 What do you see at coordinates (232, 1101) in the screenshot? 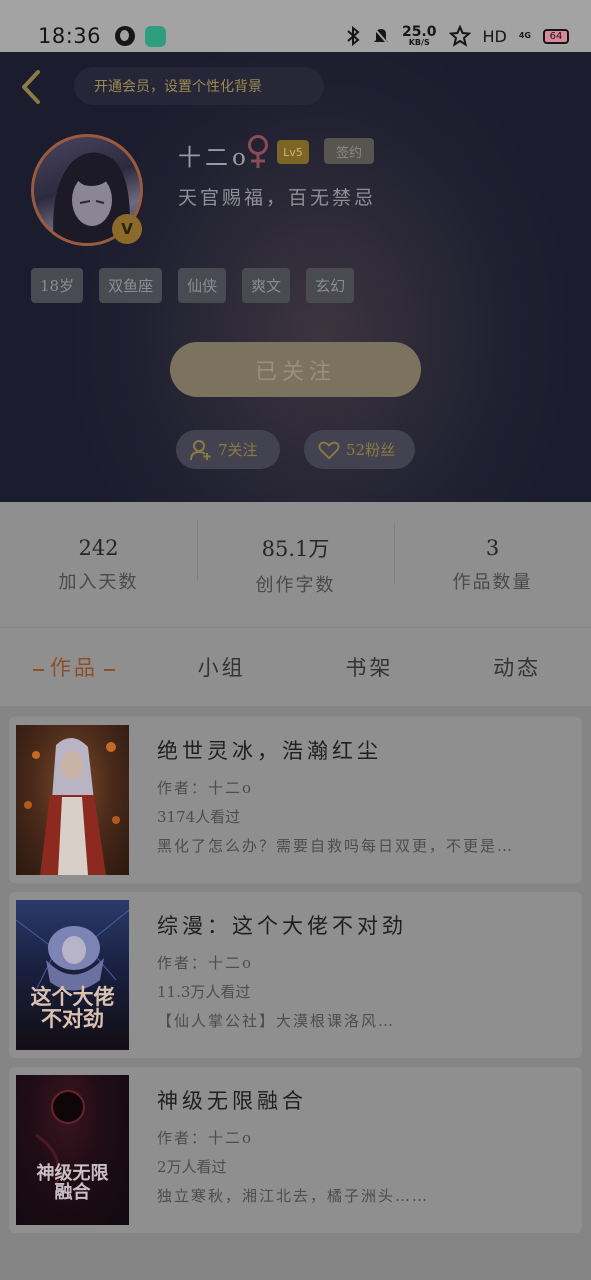
I see `book-title: 神级无限融合` at bounding box center [232, 1101].